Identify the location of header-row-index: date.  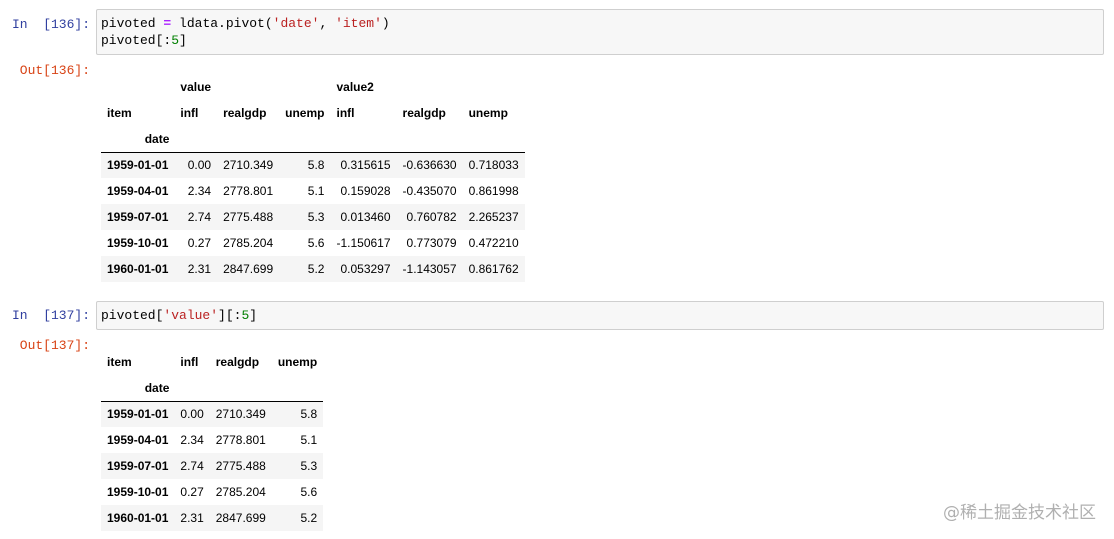
(212, 388).